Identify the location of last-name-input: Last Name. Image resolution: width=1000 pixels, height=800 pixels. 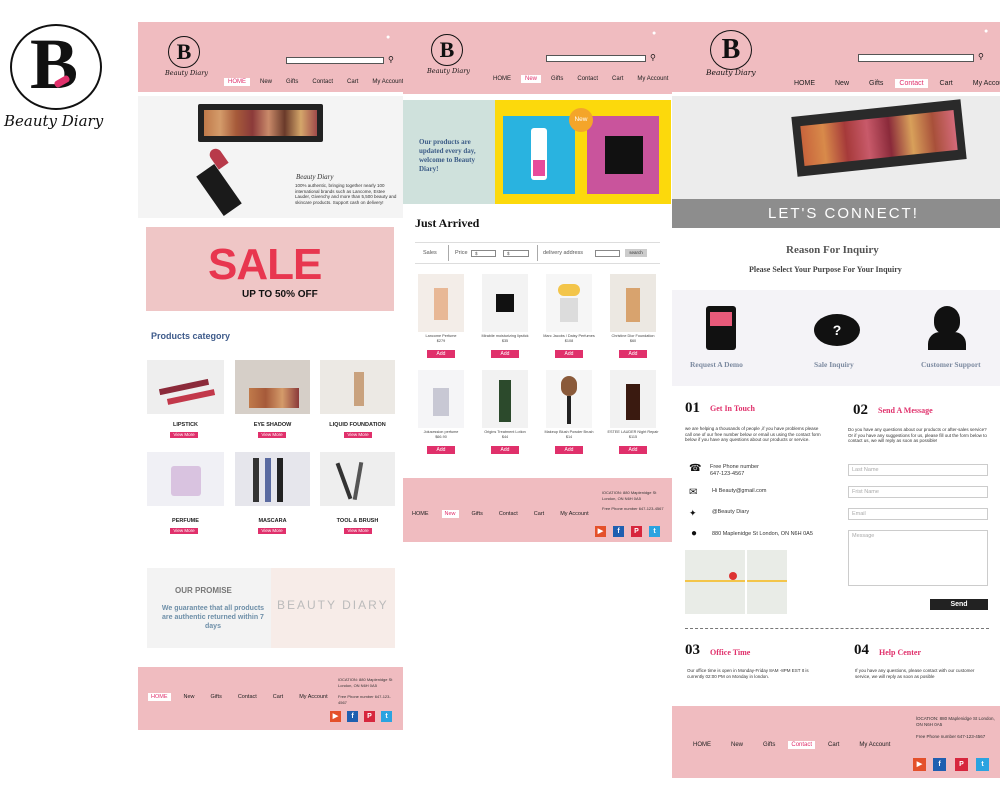
(918, 470).